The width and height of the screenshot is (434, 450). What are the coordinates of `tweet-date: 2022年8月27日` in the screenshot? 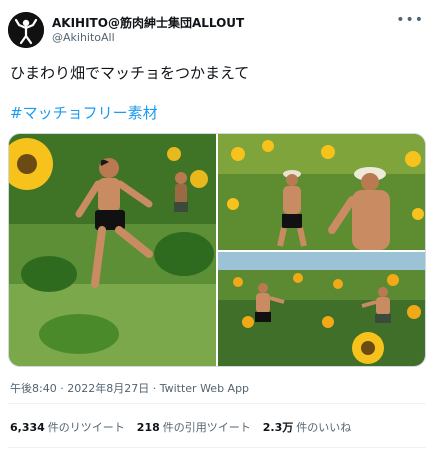 It's located at (108, 388).